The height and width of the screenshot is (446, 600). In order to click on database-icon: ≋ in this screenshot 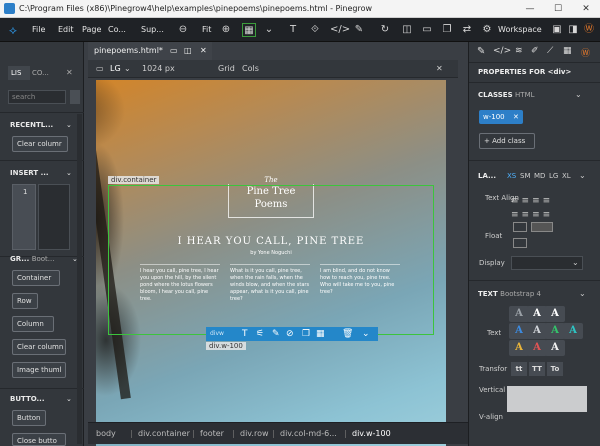, I will do `click(519, 51)`.